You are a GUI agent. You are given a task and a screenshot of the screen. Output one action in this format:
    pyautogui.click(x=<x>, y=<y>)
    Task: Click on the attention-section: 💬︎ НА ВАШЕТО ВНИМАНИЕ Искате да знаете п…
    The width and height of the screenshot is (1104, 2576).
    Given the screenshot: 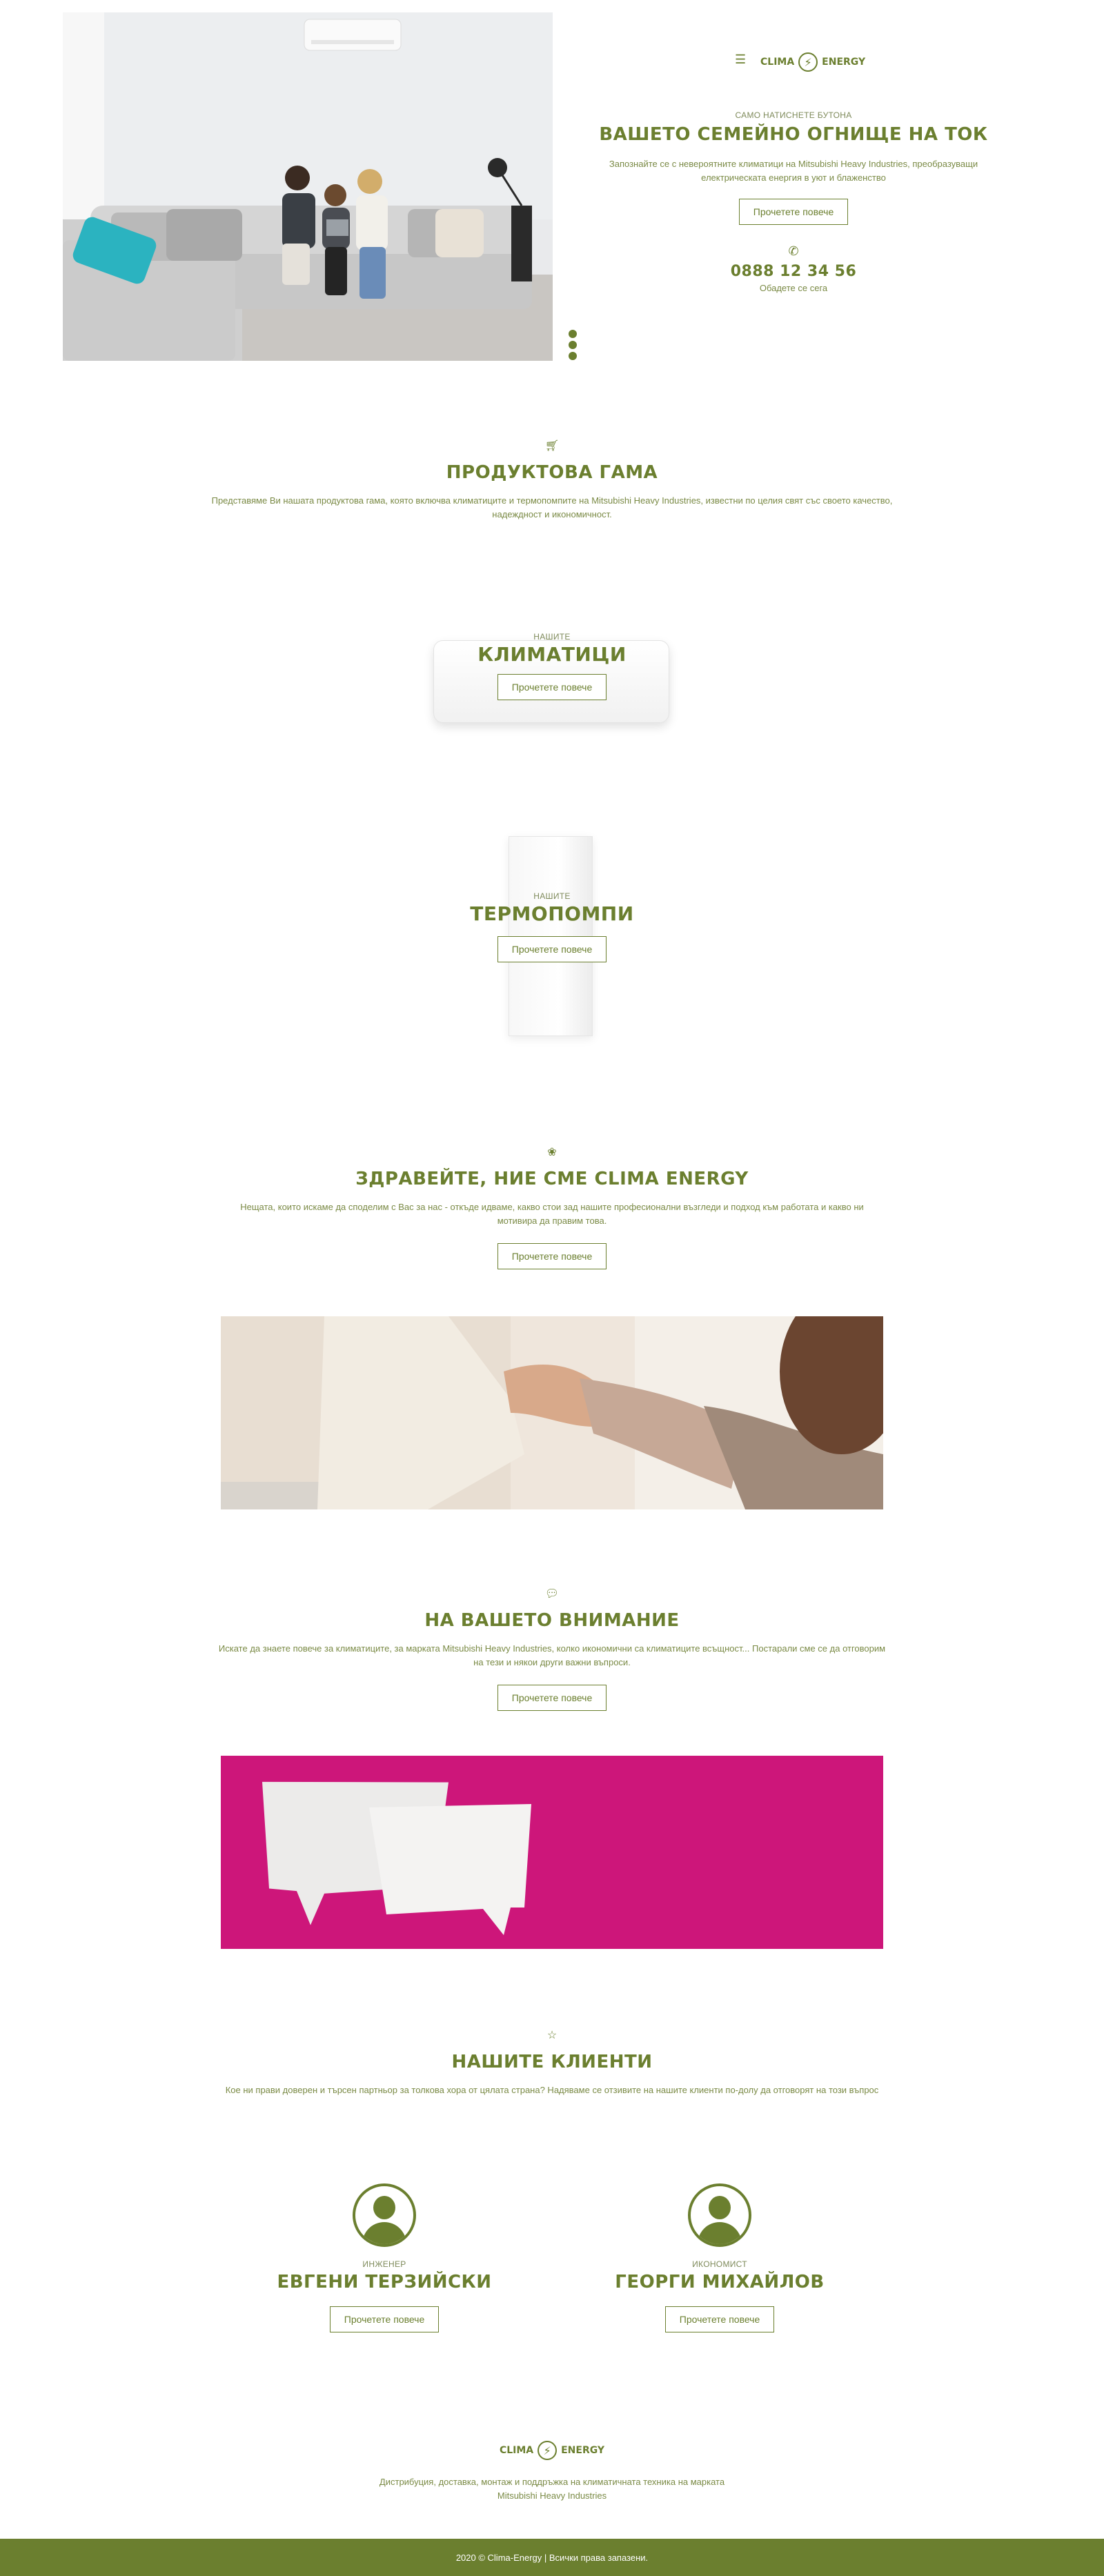 What is the action you would take?
    pyautogui.click(x=552, y=1649)
    